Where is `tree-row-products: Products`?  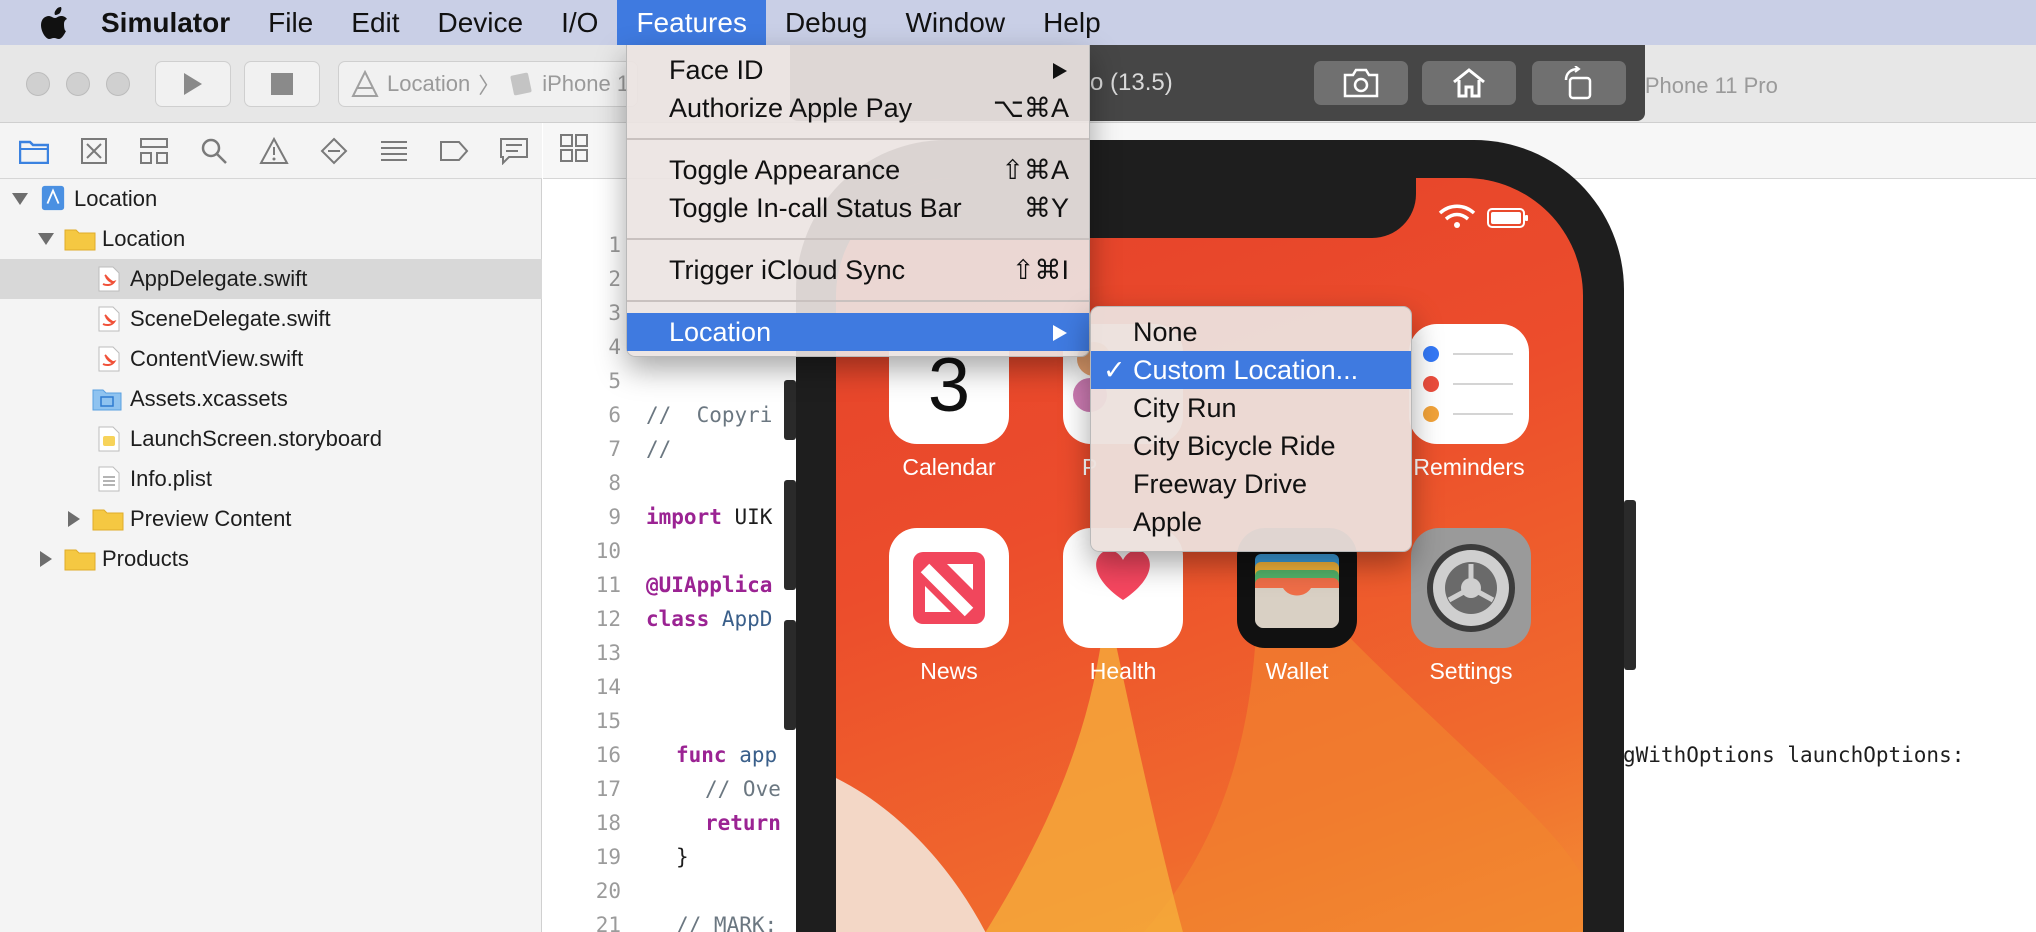
tree-row-products: Products is located at coordinates (271, 559).